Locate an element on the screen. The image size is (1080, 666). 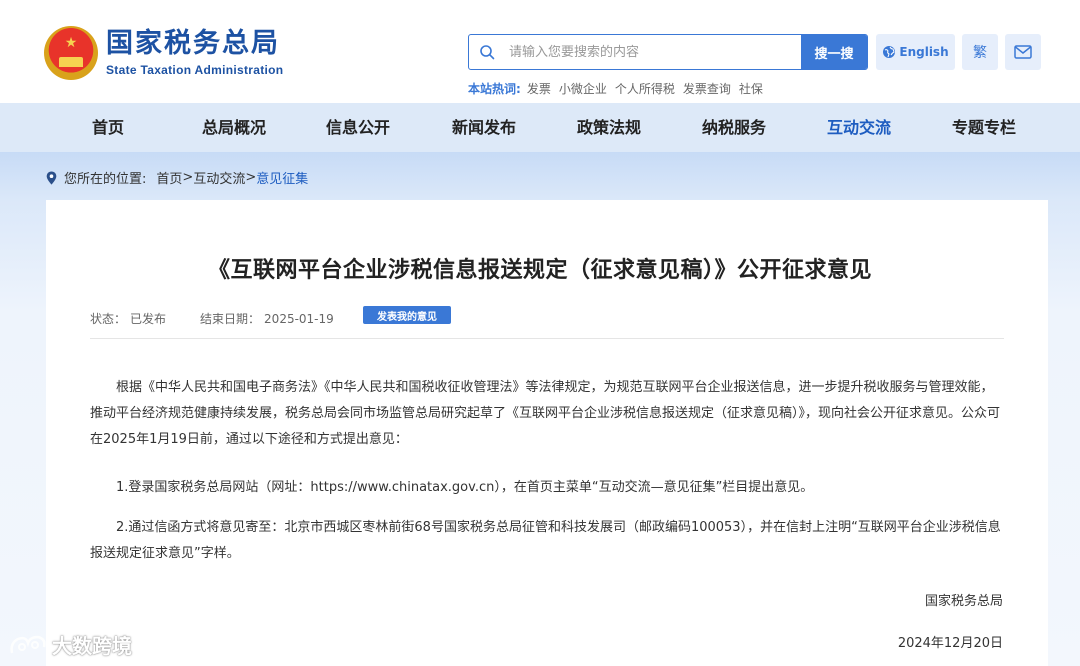
nav-item-overview: 总局概况 is located at coordinates (234, 127).